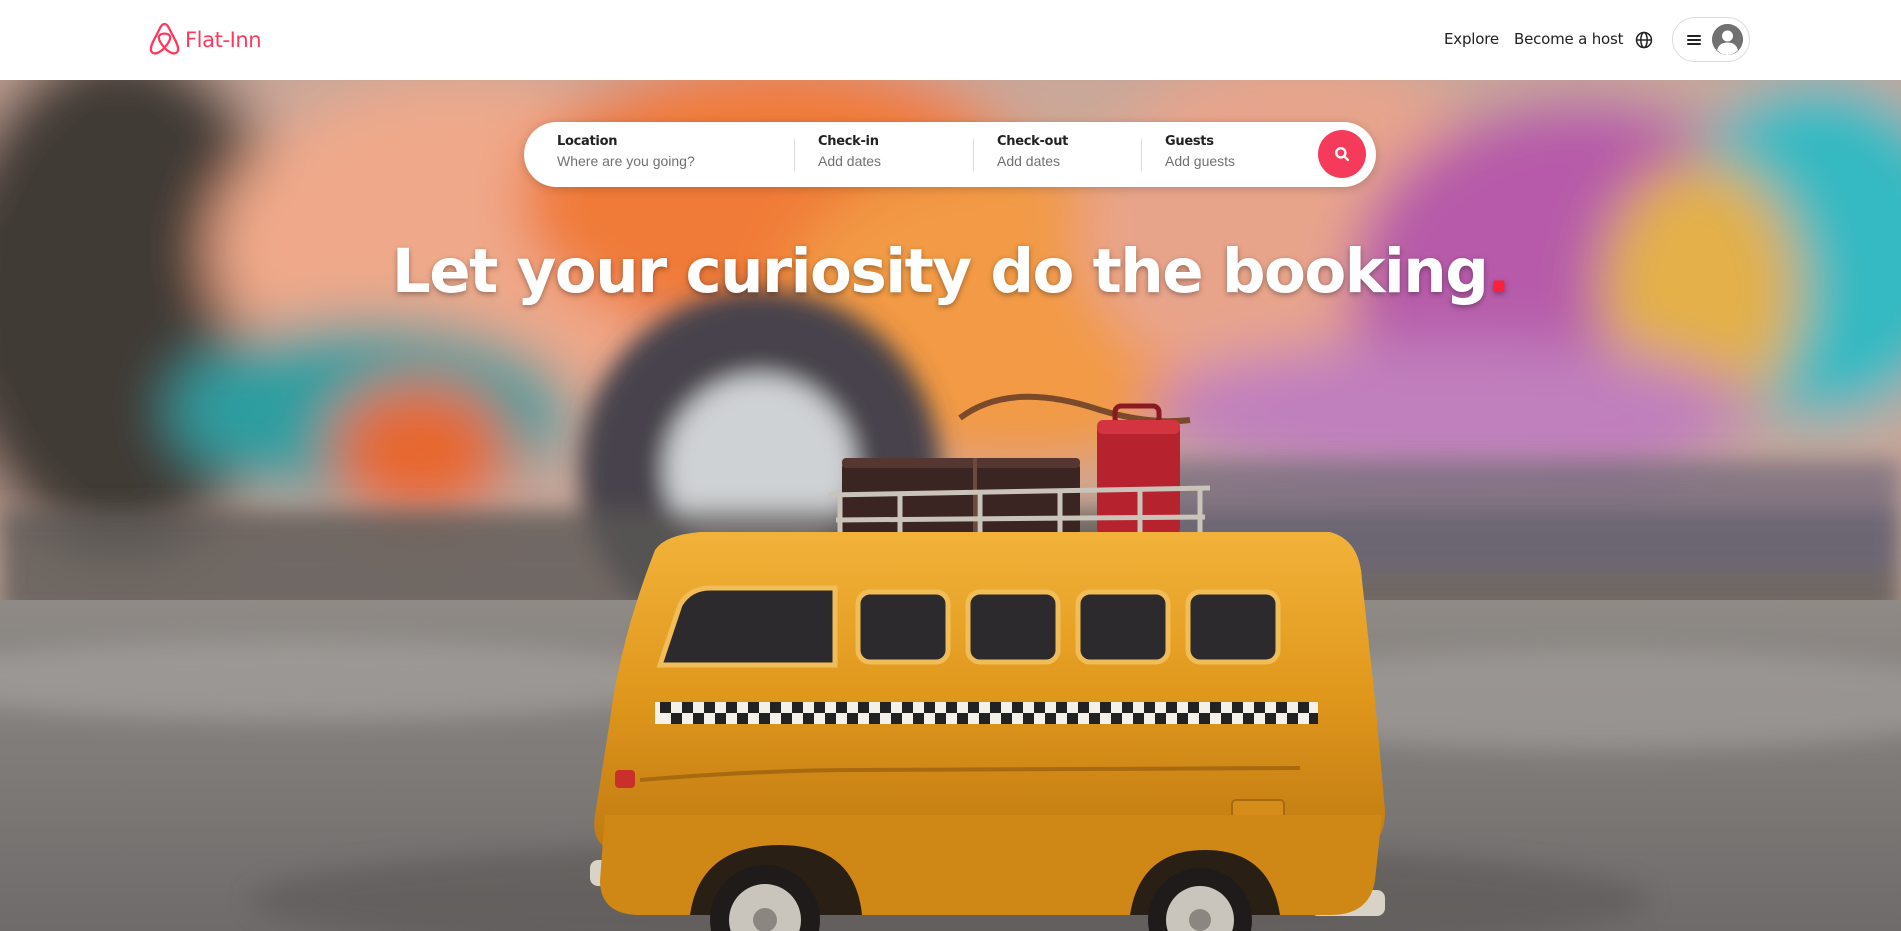 The height and width of the screenshot is (931, 1901). What do you see at coordinates (848, 141) in the screenshot?
I see `checkin-label: Check-in` at bounding box center [848, 141].